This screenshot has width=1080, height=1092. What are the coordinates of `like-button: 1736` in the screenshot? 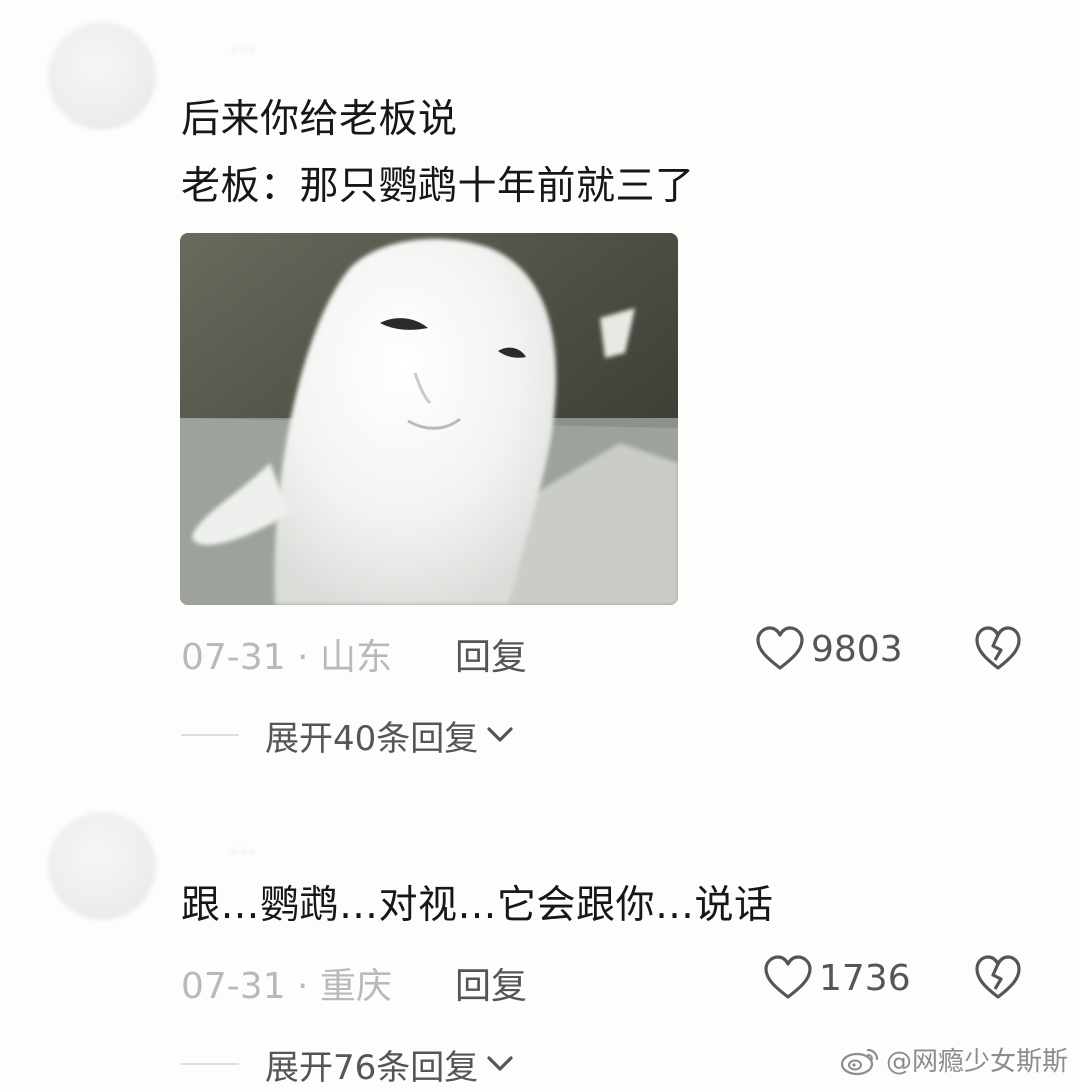 It's located at (837, 978).